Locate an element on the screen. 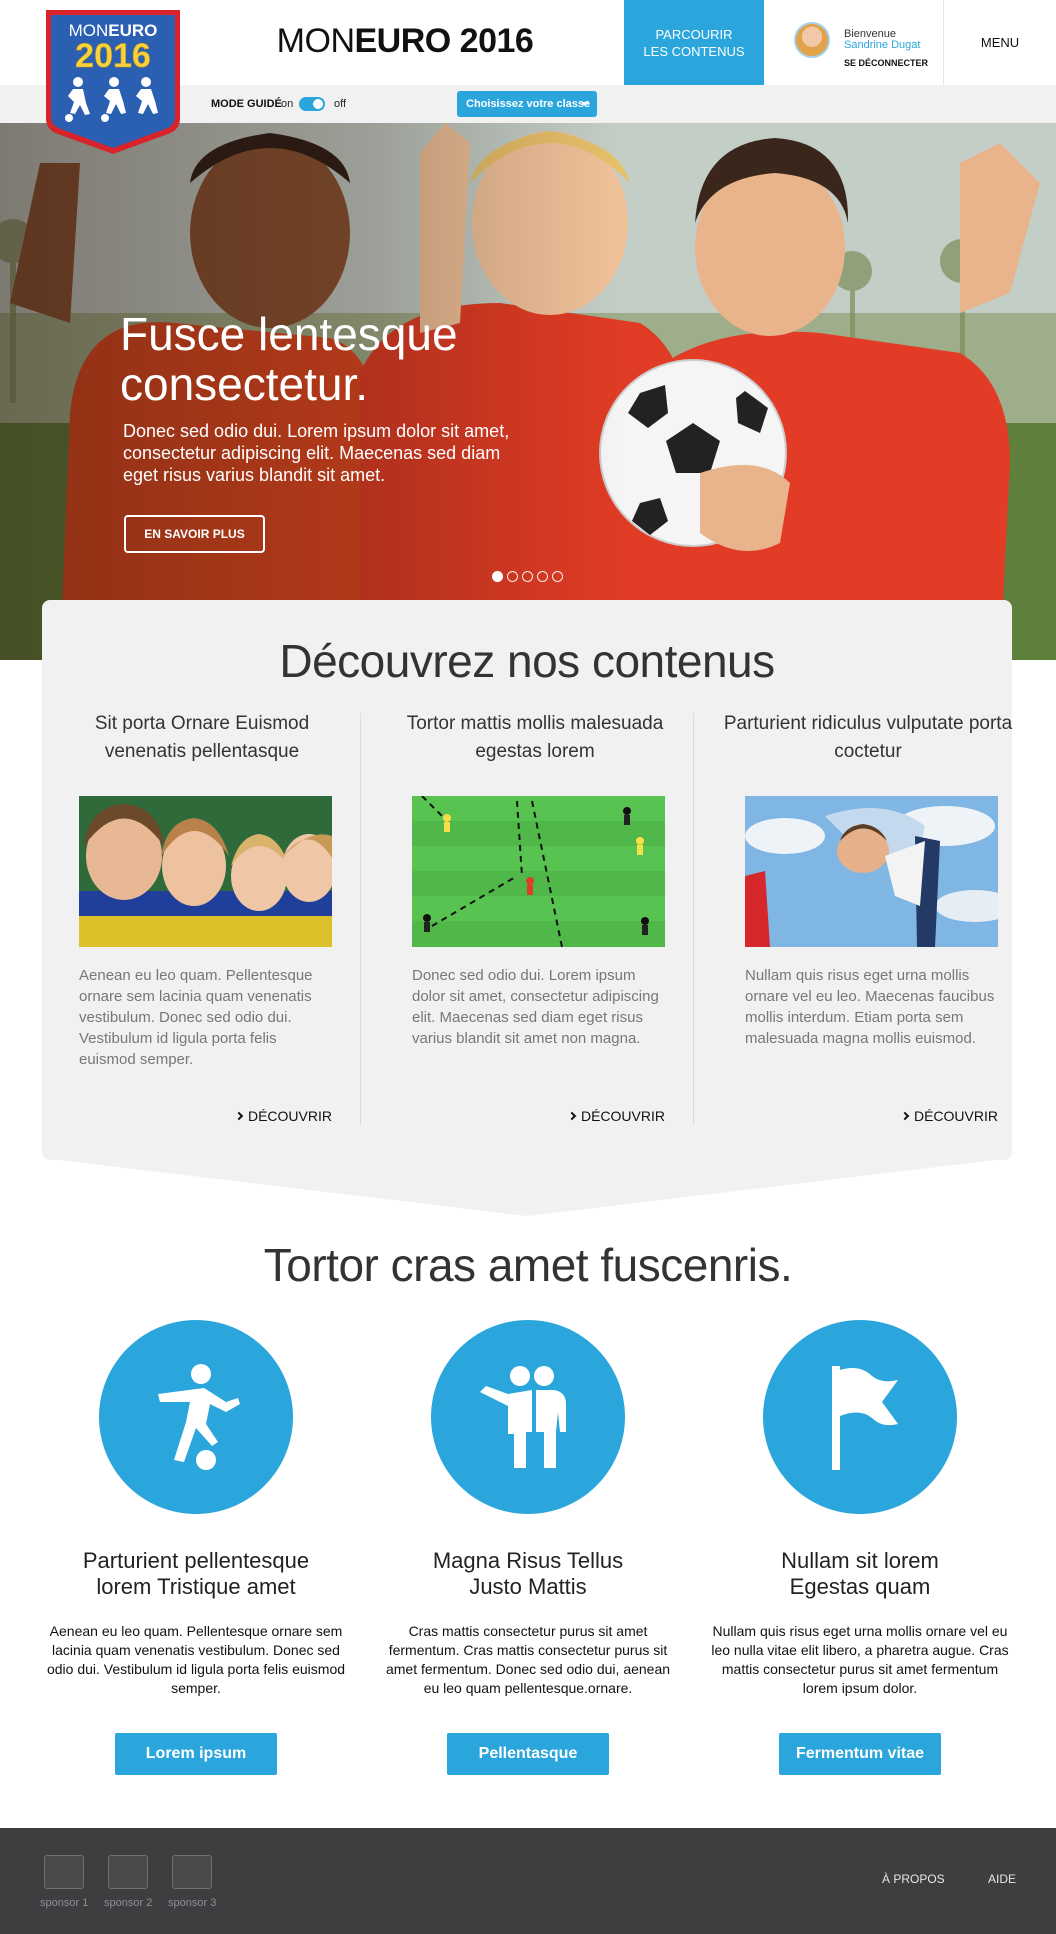  panel-pointer is located at coordinates (527, 1187).